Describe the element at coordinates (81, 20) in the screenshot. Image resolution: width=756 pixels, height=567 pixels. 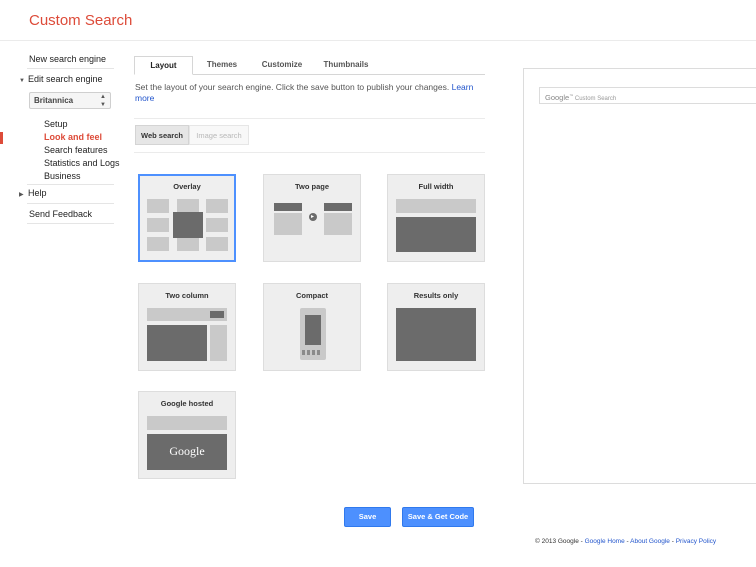
I see `app-title: Custom Search` at that location.